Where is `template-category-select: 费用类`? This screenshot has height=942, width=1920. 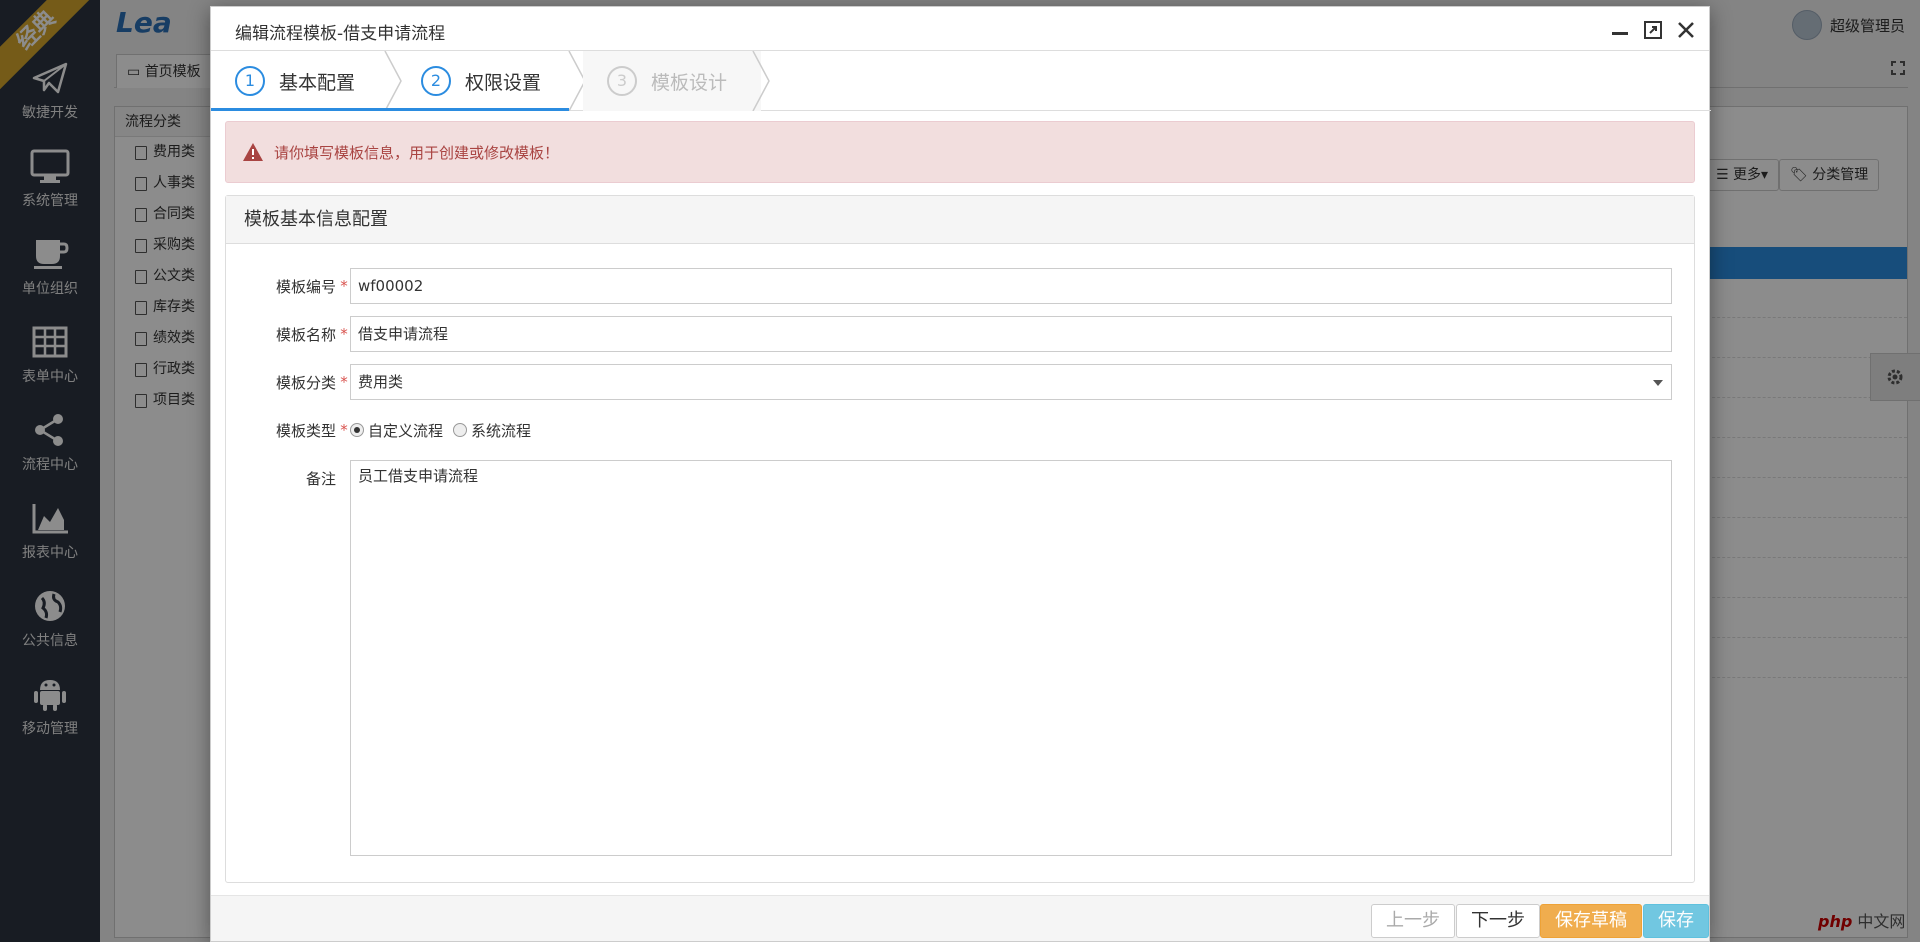
template-category-select: 费用类 is located at coordinates (1011, 382).